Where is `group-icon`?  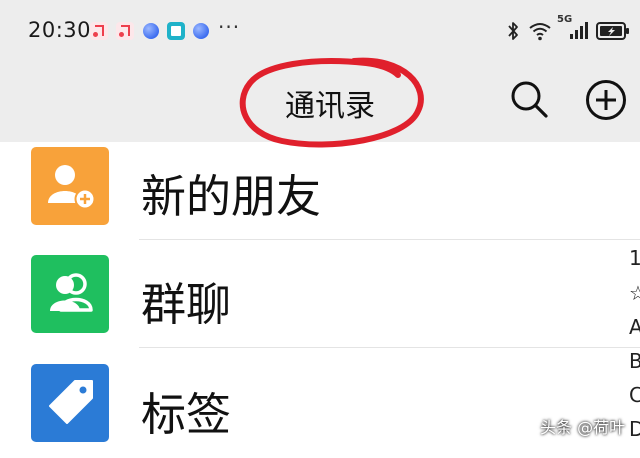 group-icon is located at coordinates (70, 294).